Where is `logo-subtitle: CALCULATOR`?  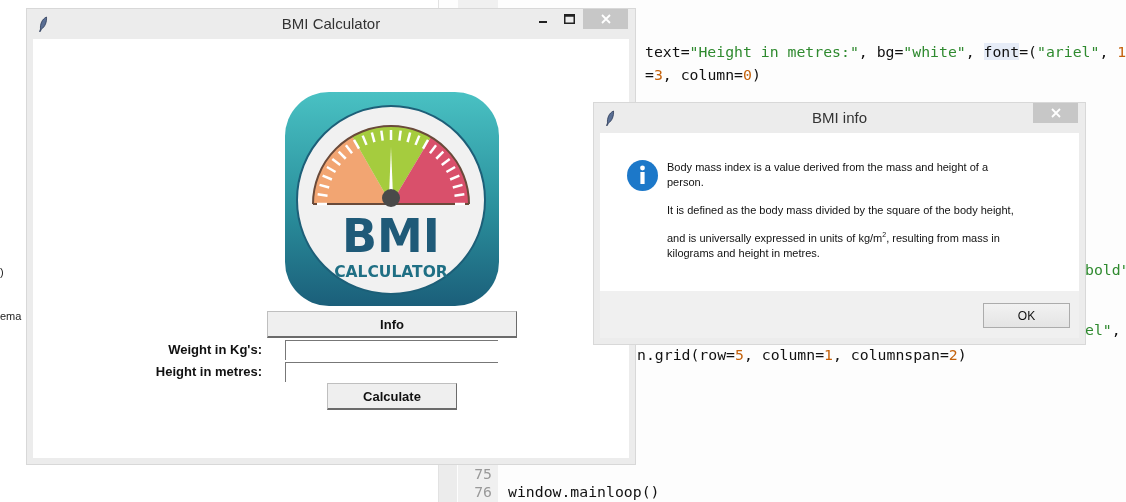
logo-subtitle: CALCULATOR is located at coordinates (391, 272).